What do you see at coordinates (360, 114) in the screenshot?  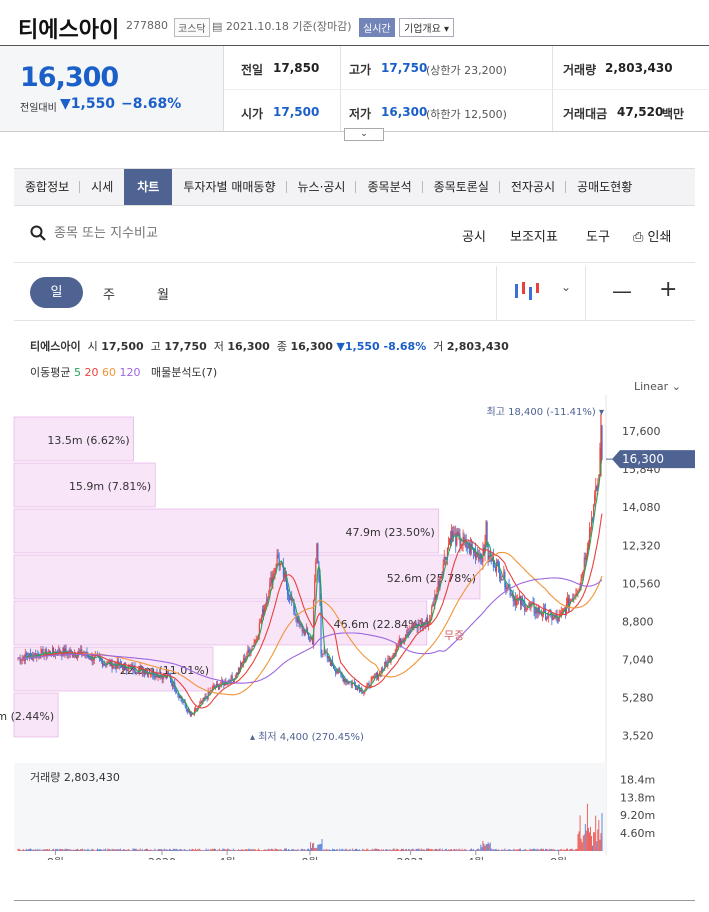 I see `low-label: 저가` at bounding box center [360, 114].